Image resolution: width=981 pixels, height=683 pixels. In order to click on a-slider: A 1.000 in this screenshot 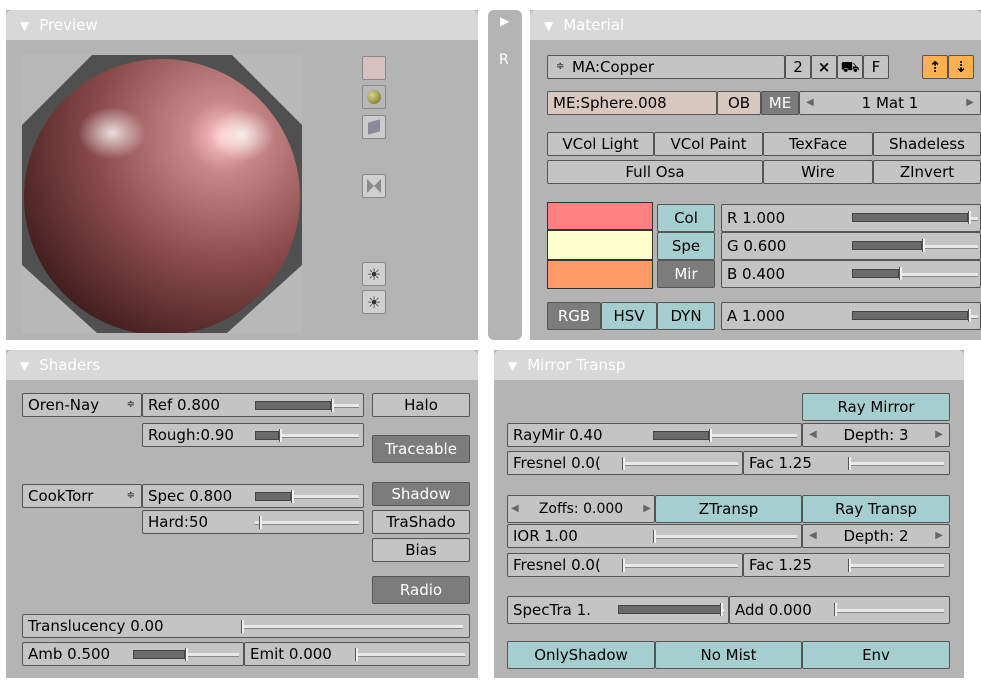, I will do `click(851, 316)`.